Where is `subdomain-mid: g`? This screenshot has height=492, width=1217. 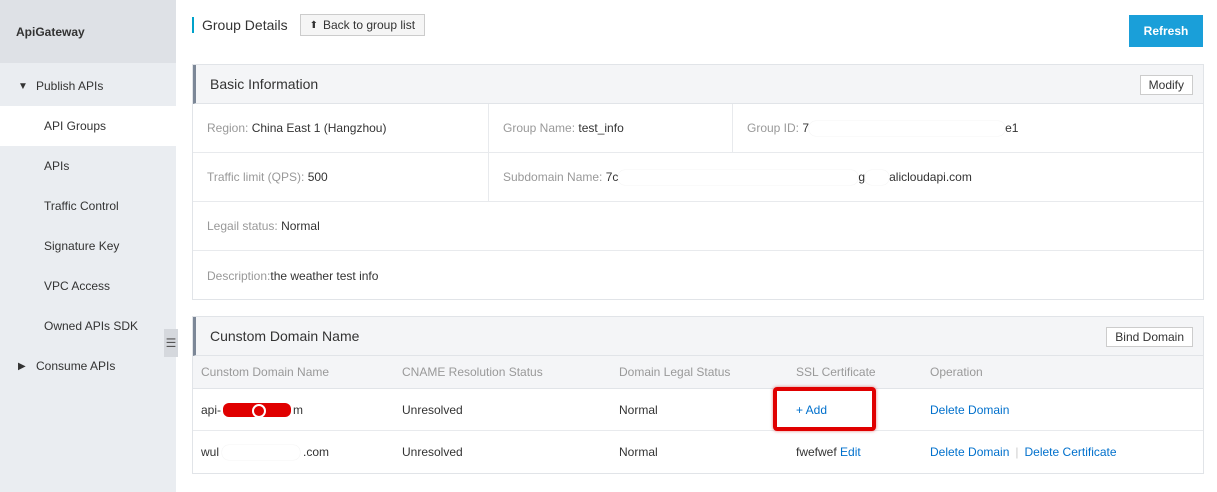 subdomain-mid: g is located at coordinates (862, 177).